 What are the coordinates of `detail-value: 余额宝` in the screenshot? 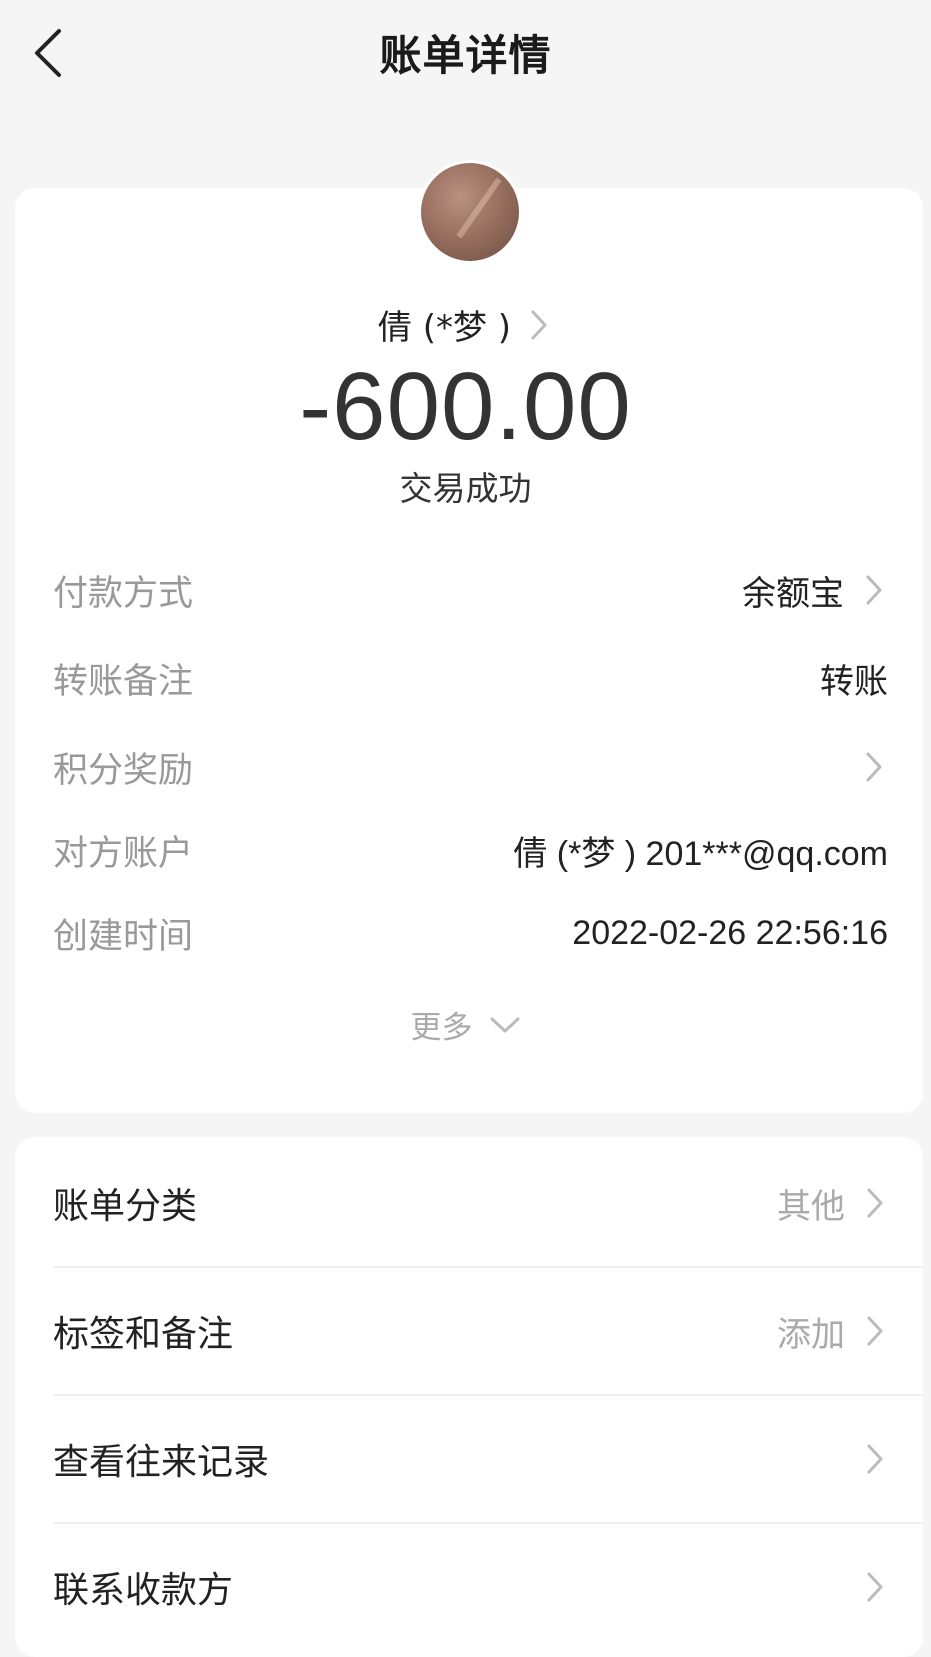 It's located at (793, 593).